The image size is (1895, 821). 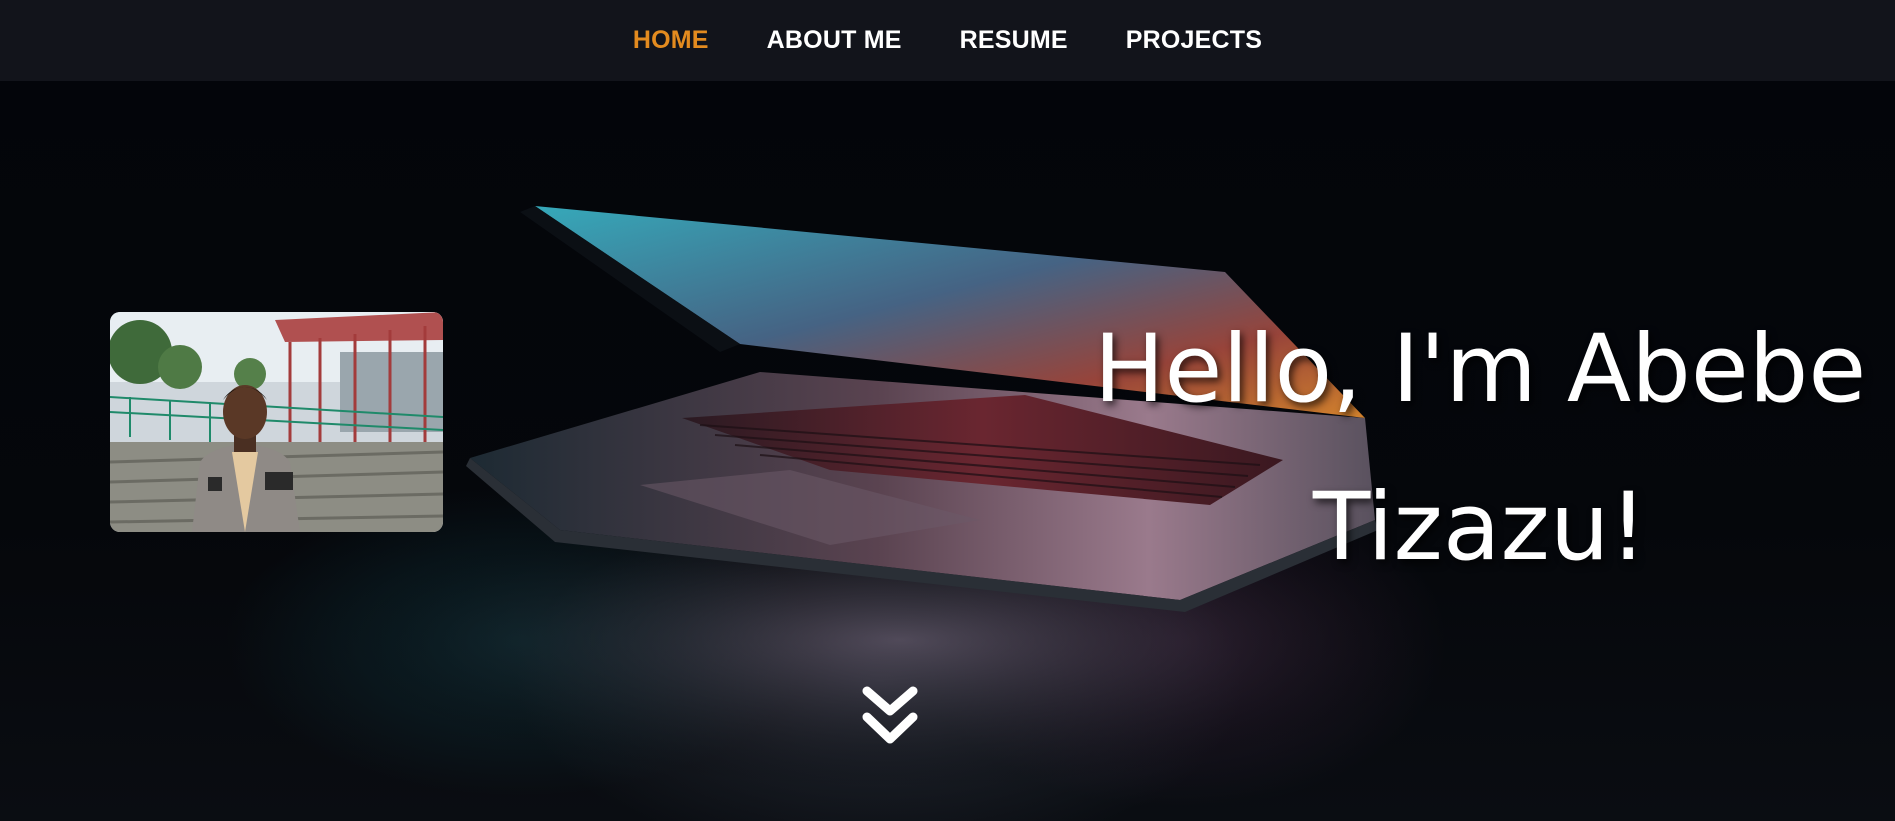 I want to click on nav-list: HOME ABOUT ME RESUME PROJECTS, so click(x=947, y=40).